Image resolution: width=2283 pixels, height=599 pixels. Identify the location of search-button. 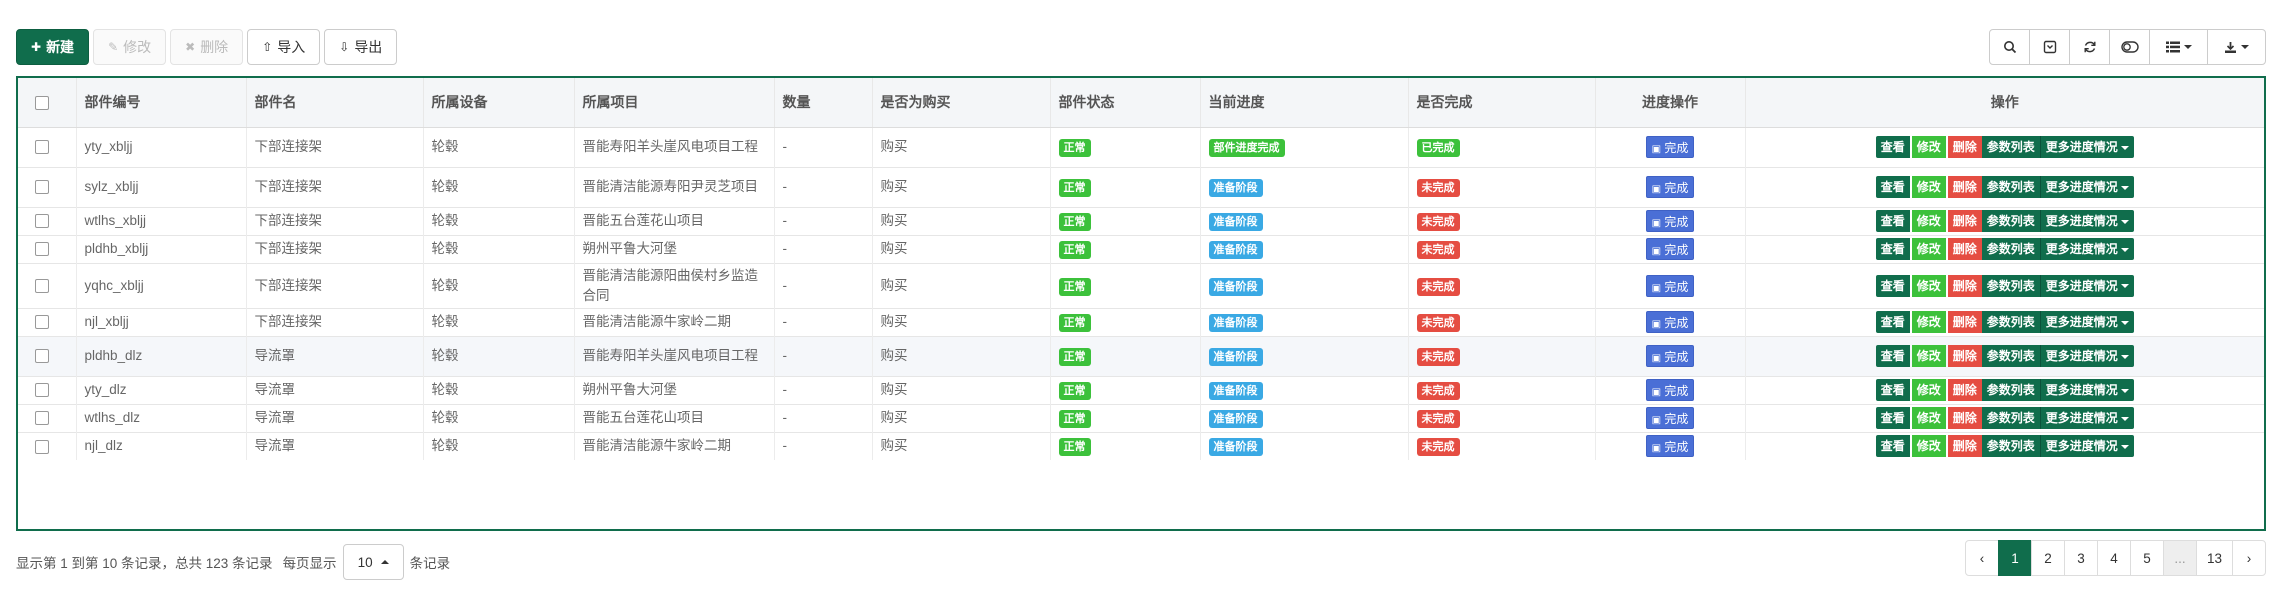
(2009, 47).